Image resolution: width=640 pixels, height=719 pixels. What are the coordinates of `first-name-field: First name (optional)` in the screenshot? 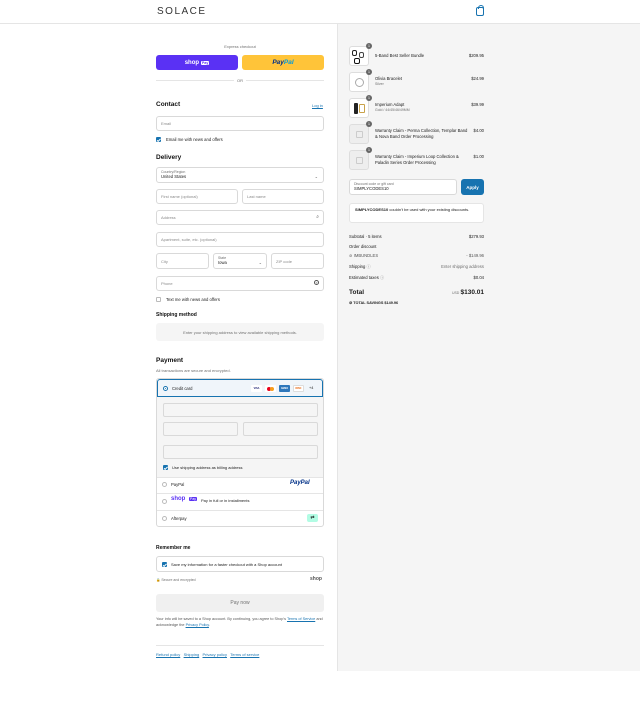 It's located at (197, 196).